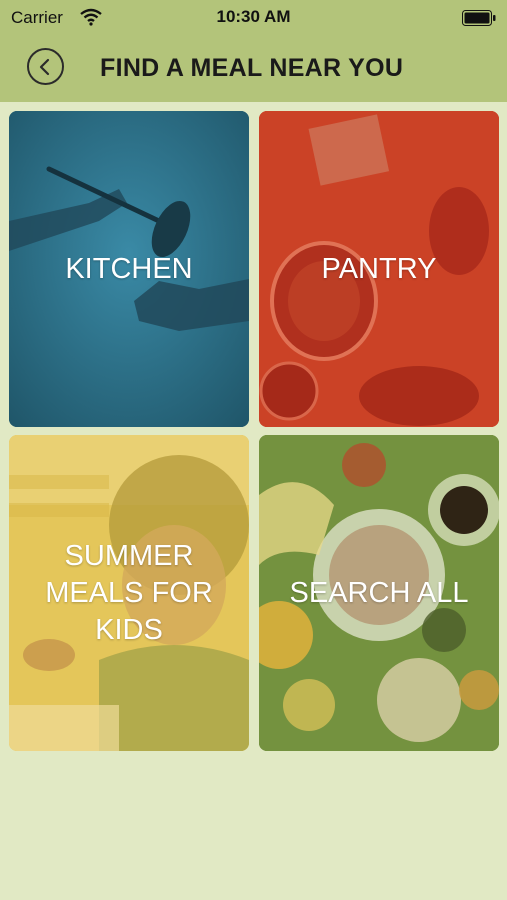  I want to click on clock: 10:30 AM, so click(253, 16).